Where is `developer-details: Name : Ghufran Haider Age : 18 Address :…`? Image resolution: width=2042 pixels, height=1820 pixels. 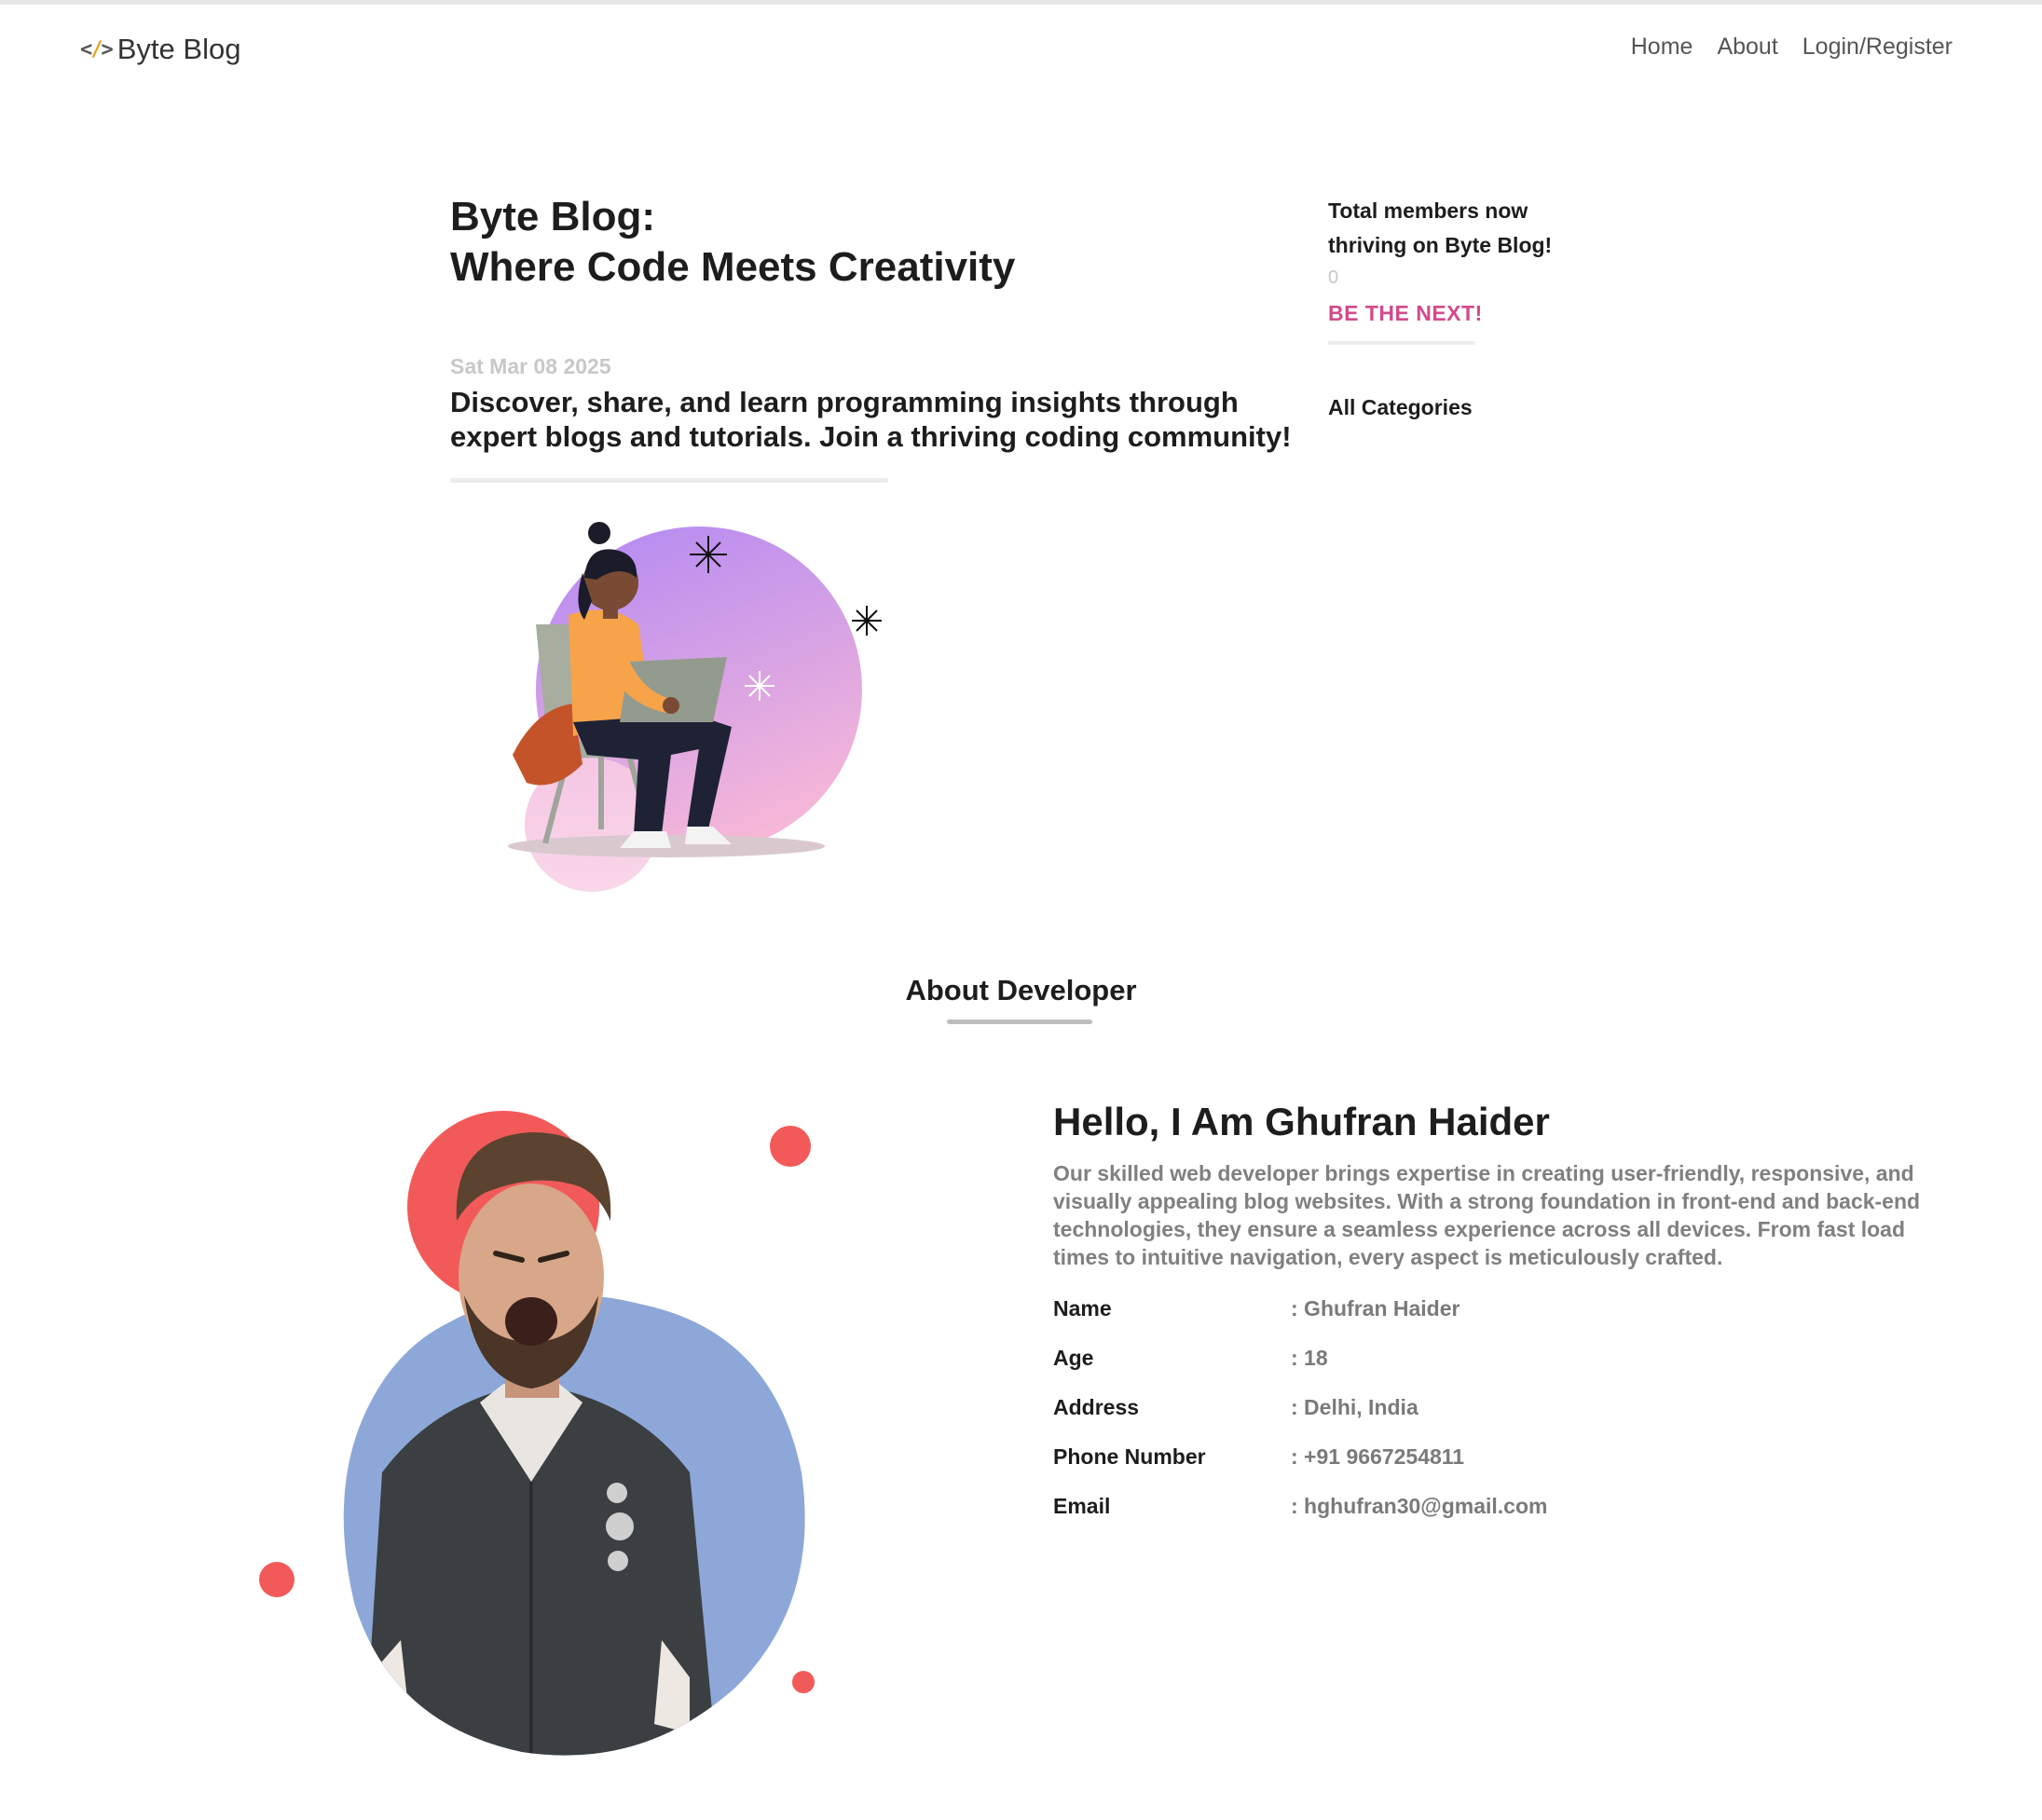
developer-details: Name : Ghufran Haider Age : 18 Address :… is located at coordinates (1472, 1407).